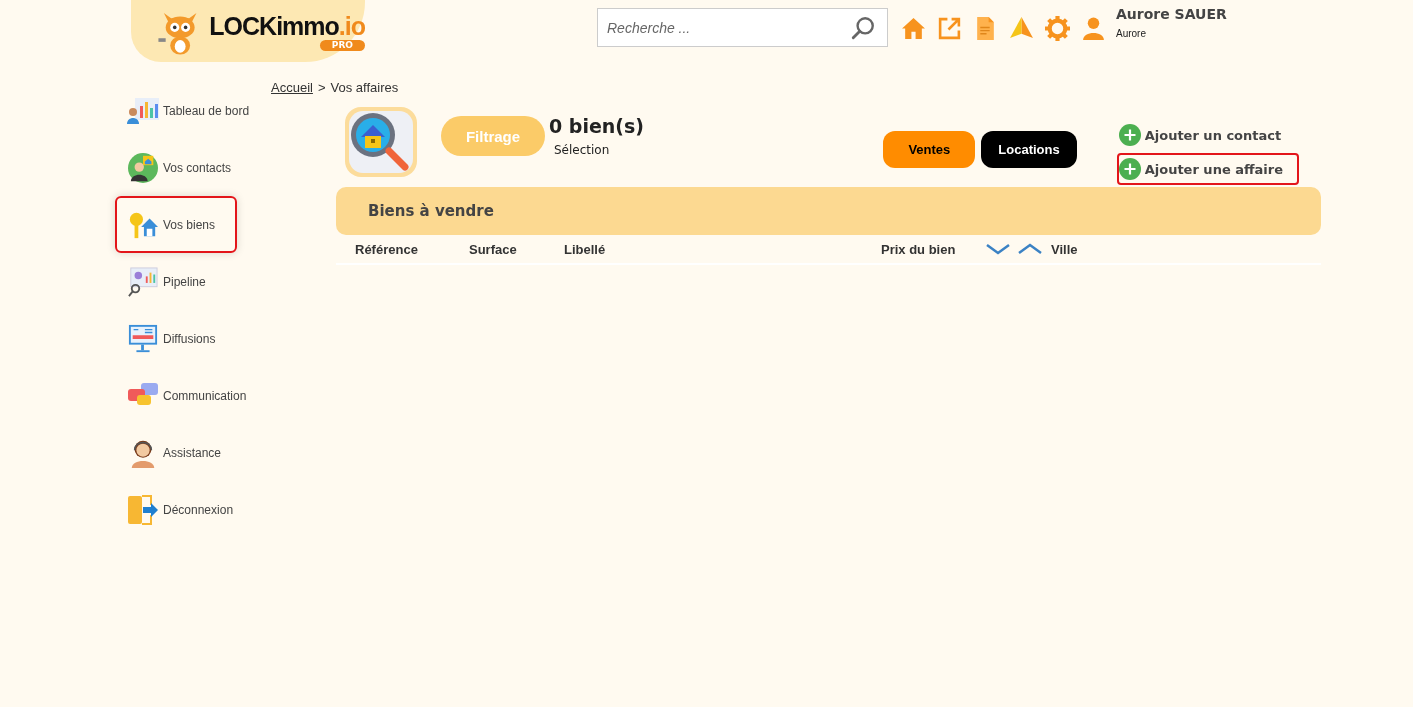 Image resolution: width=1413 pixels, height=707 pixels. What do you see at coordinates (918, 249) in the screenshot?
I see `column-header: Prix du bien` at bounding box center [918, 249].